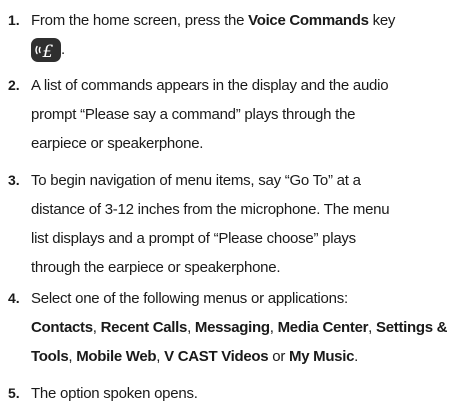  I want to click on menu-name: V CAST Videos, so click(216, 356).